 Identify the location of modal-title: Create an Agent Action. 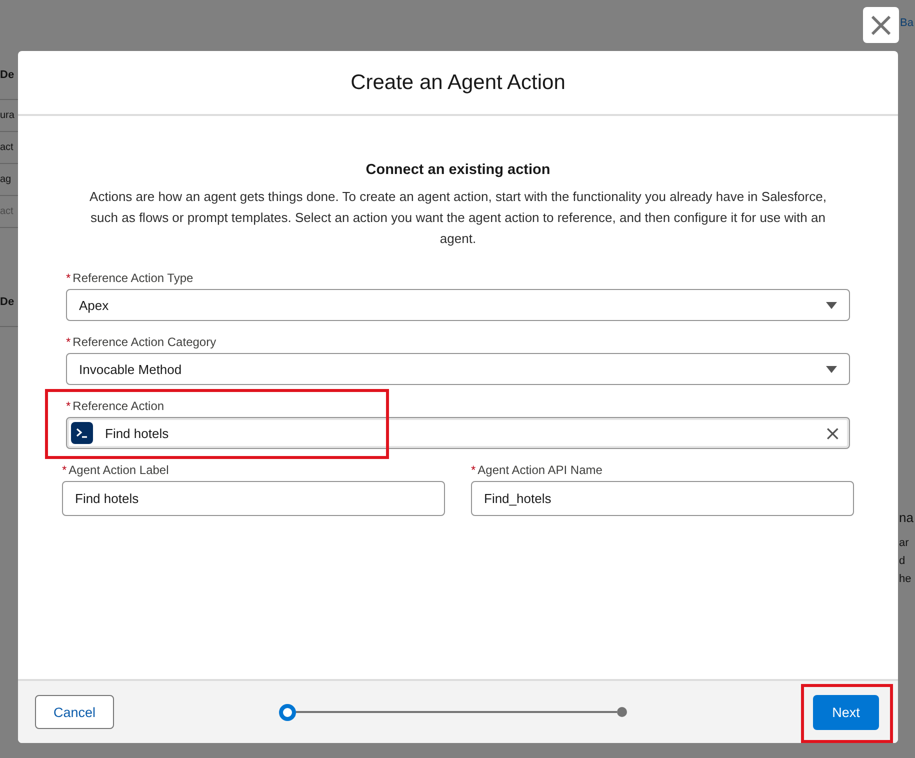
(458, 82).